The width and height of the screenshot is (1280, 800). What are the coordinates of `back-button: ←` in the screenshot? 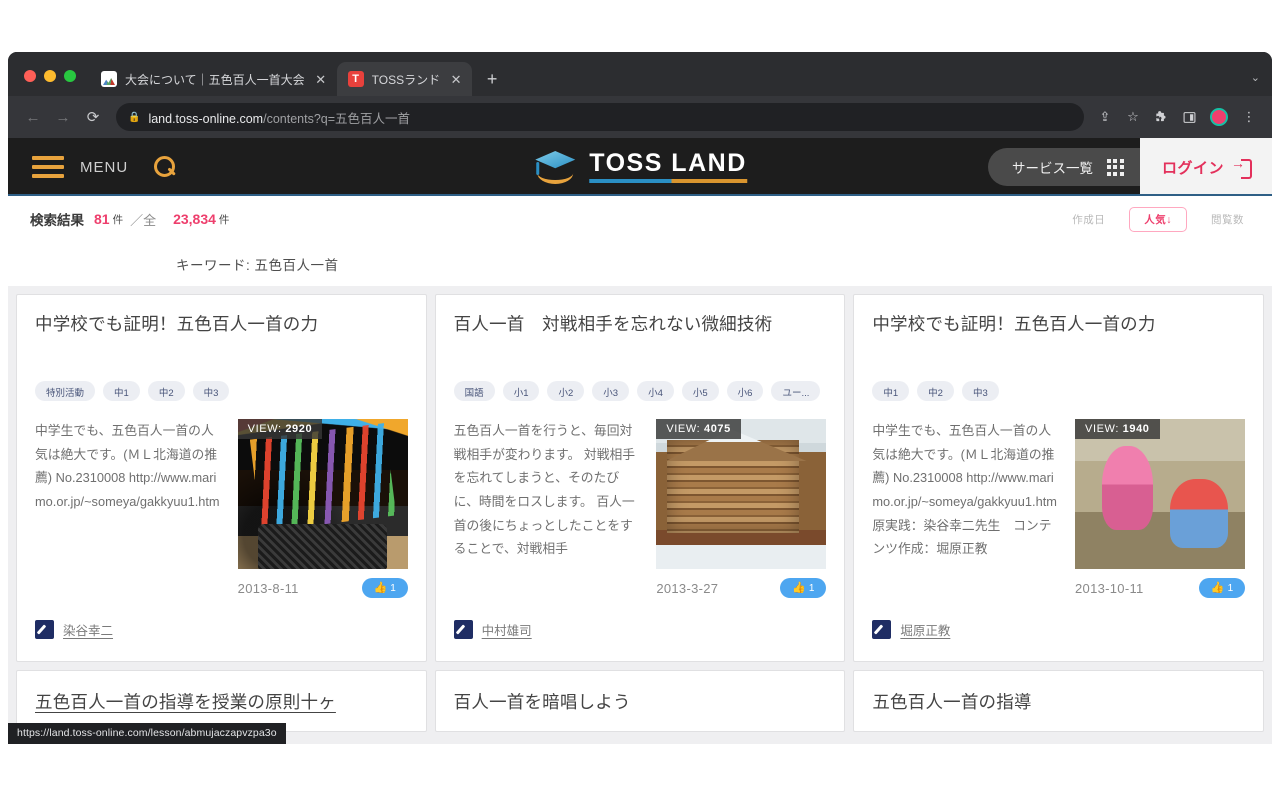 It's located at (33, 117).